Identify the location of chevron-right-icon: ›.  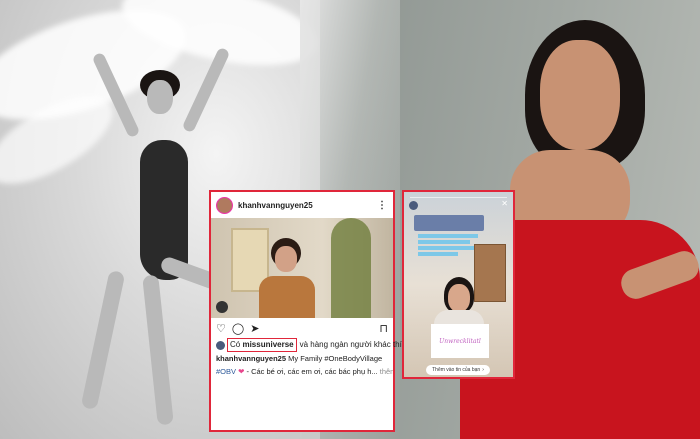
(483, 370).